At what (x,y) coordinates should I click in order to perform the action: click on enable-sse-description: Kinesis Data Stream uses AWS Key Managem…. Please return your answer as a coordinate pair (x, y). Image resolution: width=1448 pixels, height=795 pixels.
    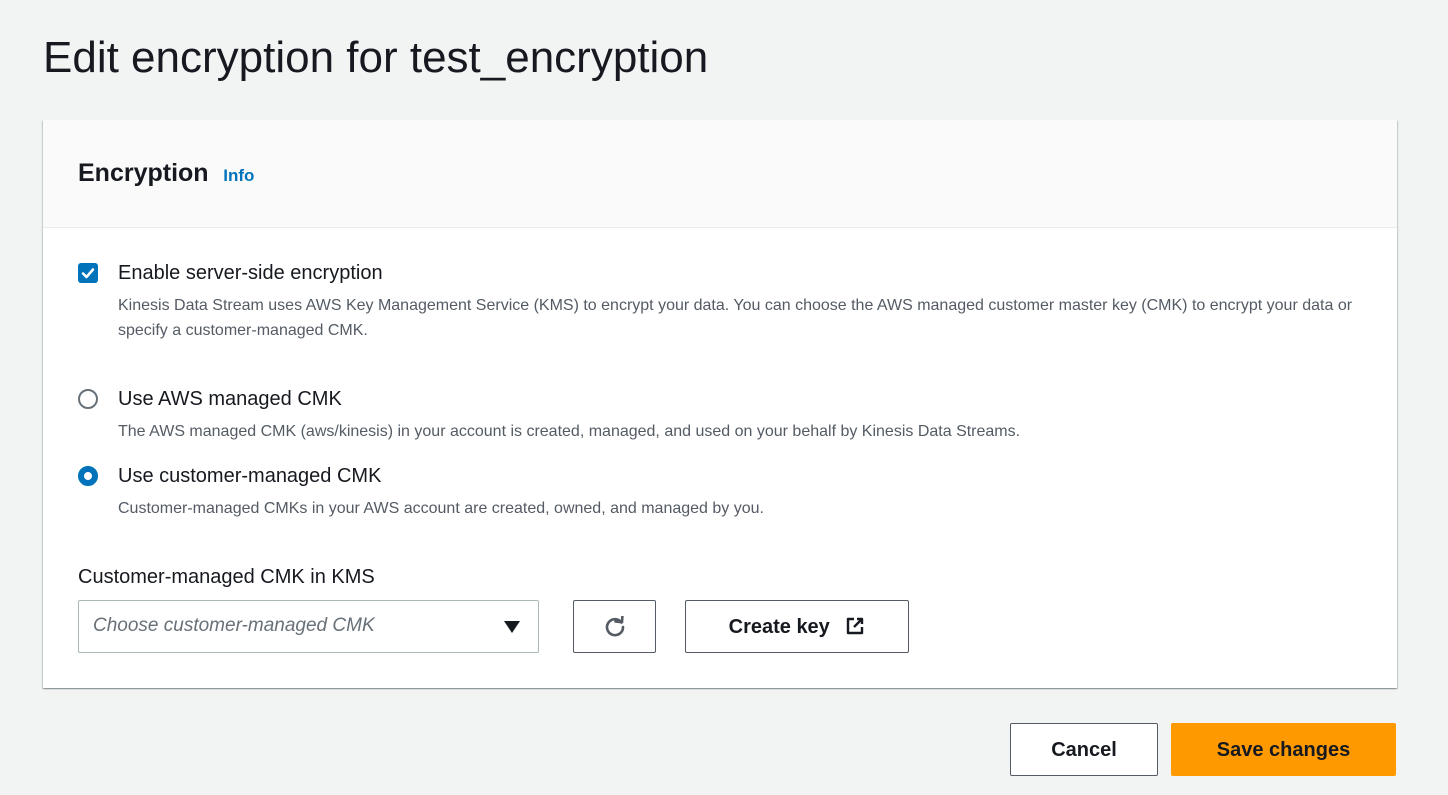
    Looking at the image, I should click on (735, 318).